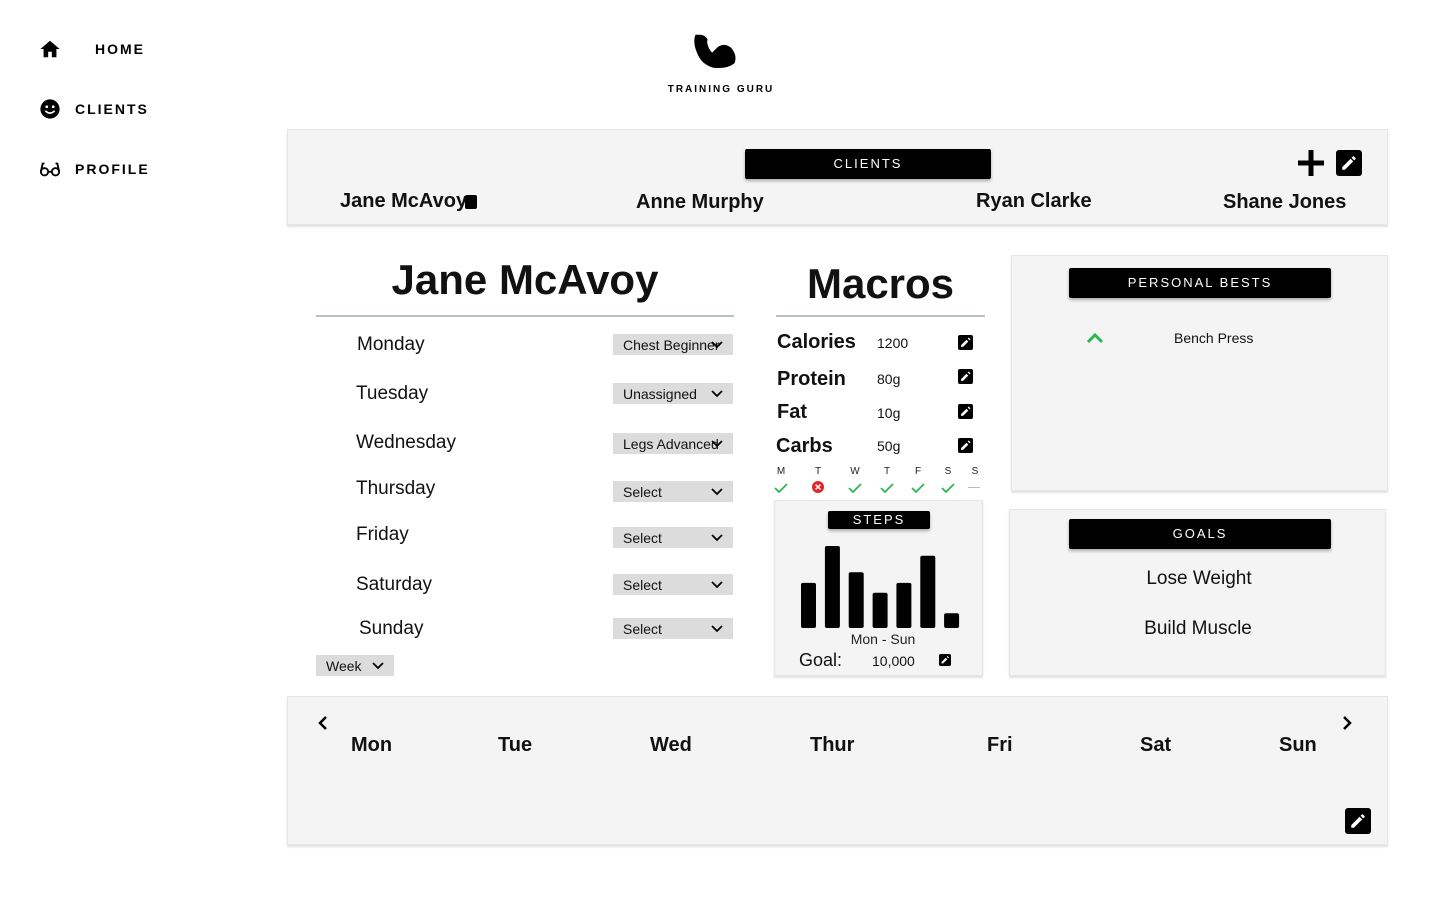  What do you see at coordinates (673, 628) in the screenshot?
I see `workout-select-sunday: Select` at bounding box center [673, 628].